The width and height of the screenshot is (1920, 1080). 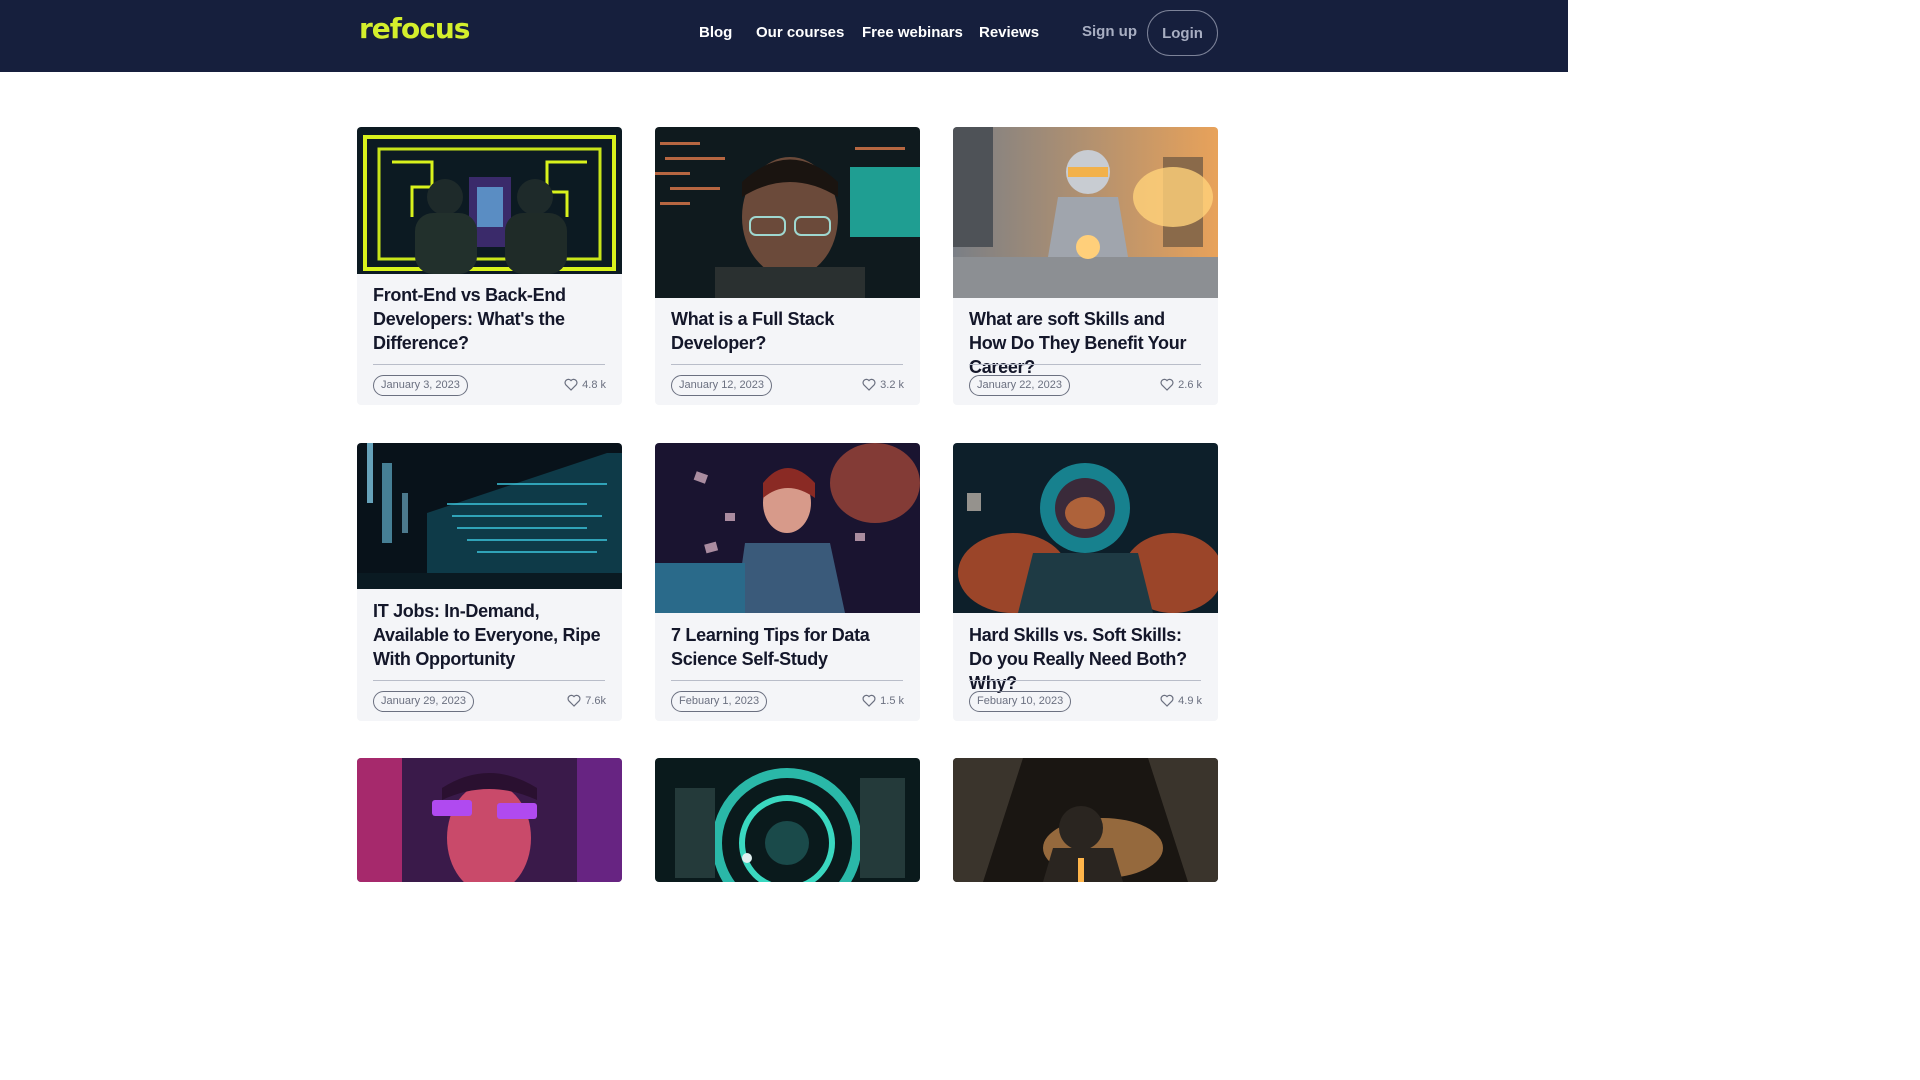 I want to click on card-date-badge: January 3, 2023, so click(x=420, y=385).